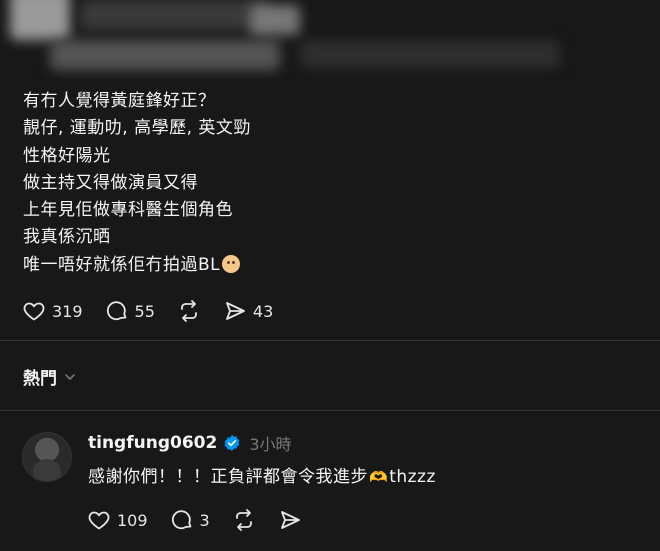 This screenshot has width=660, height=551. What do you see at coordinates (70, 376) in the screenshot?
I see `chevron-down-icon` at bounding box center [70, 376].